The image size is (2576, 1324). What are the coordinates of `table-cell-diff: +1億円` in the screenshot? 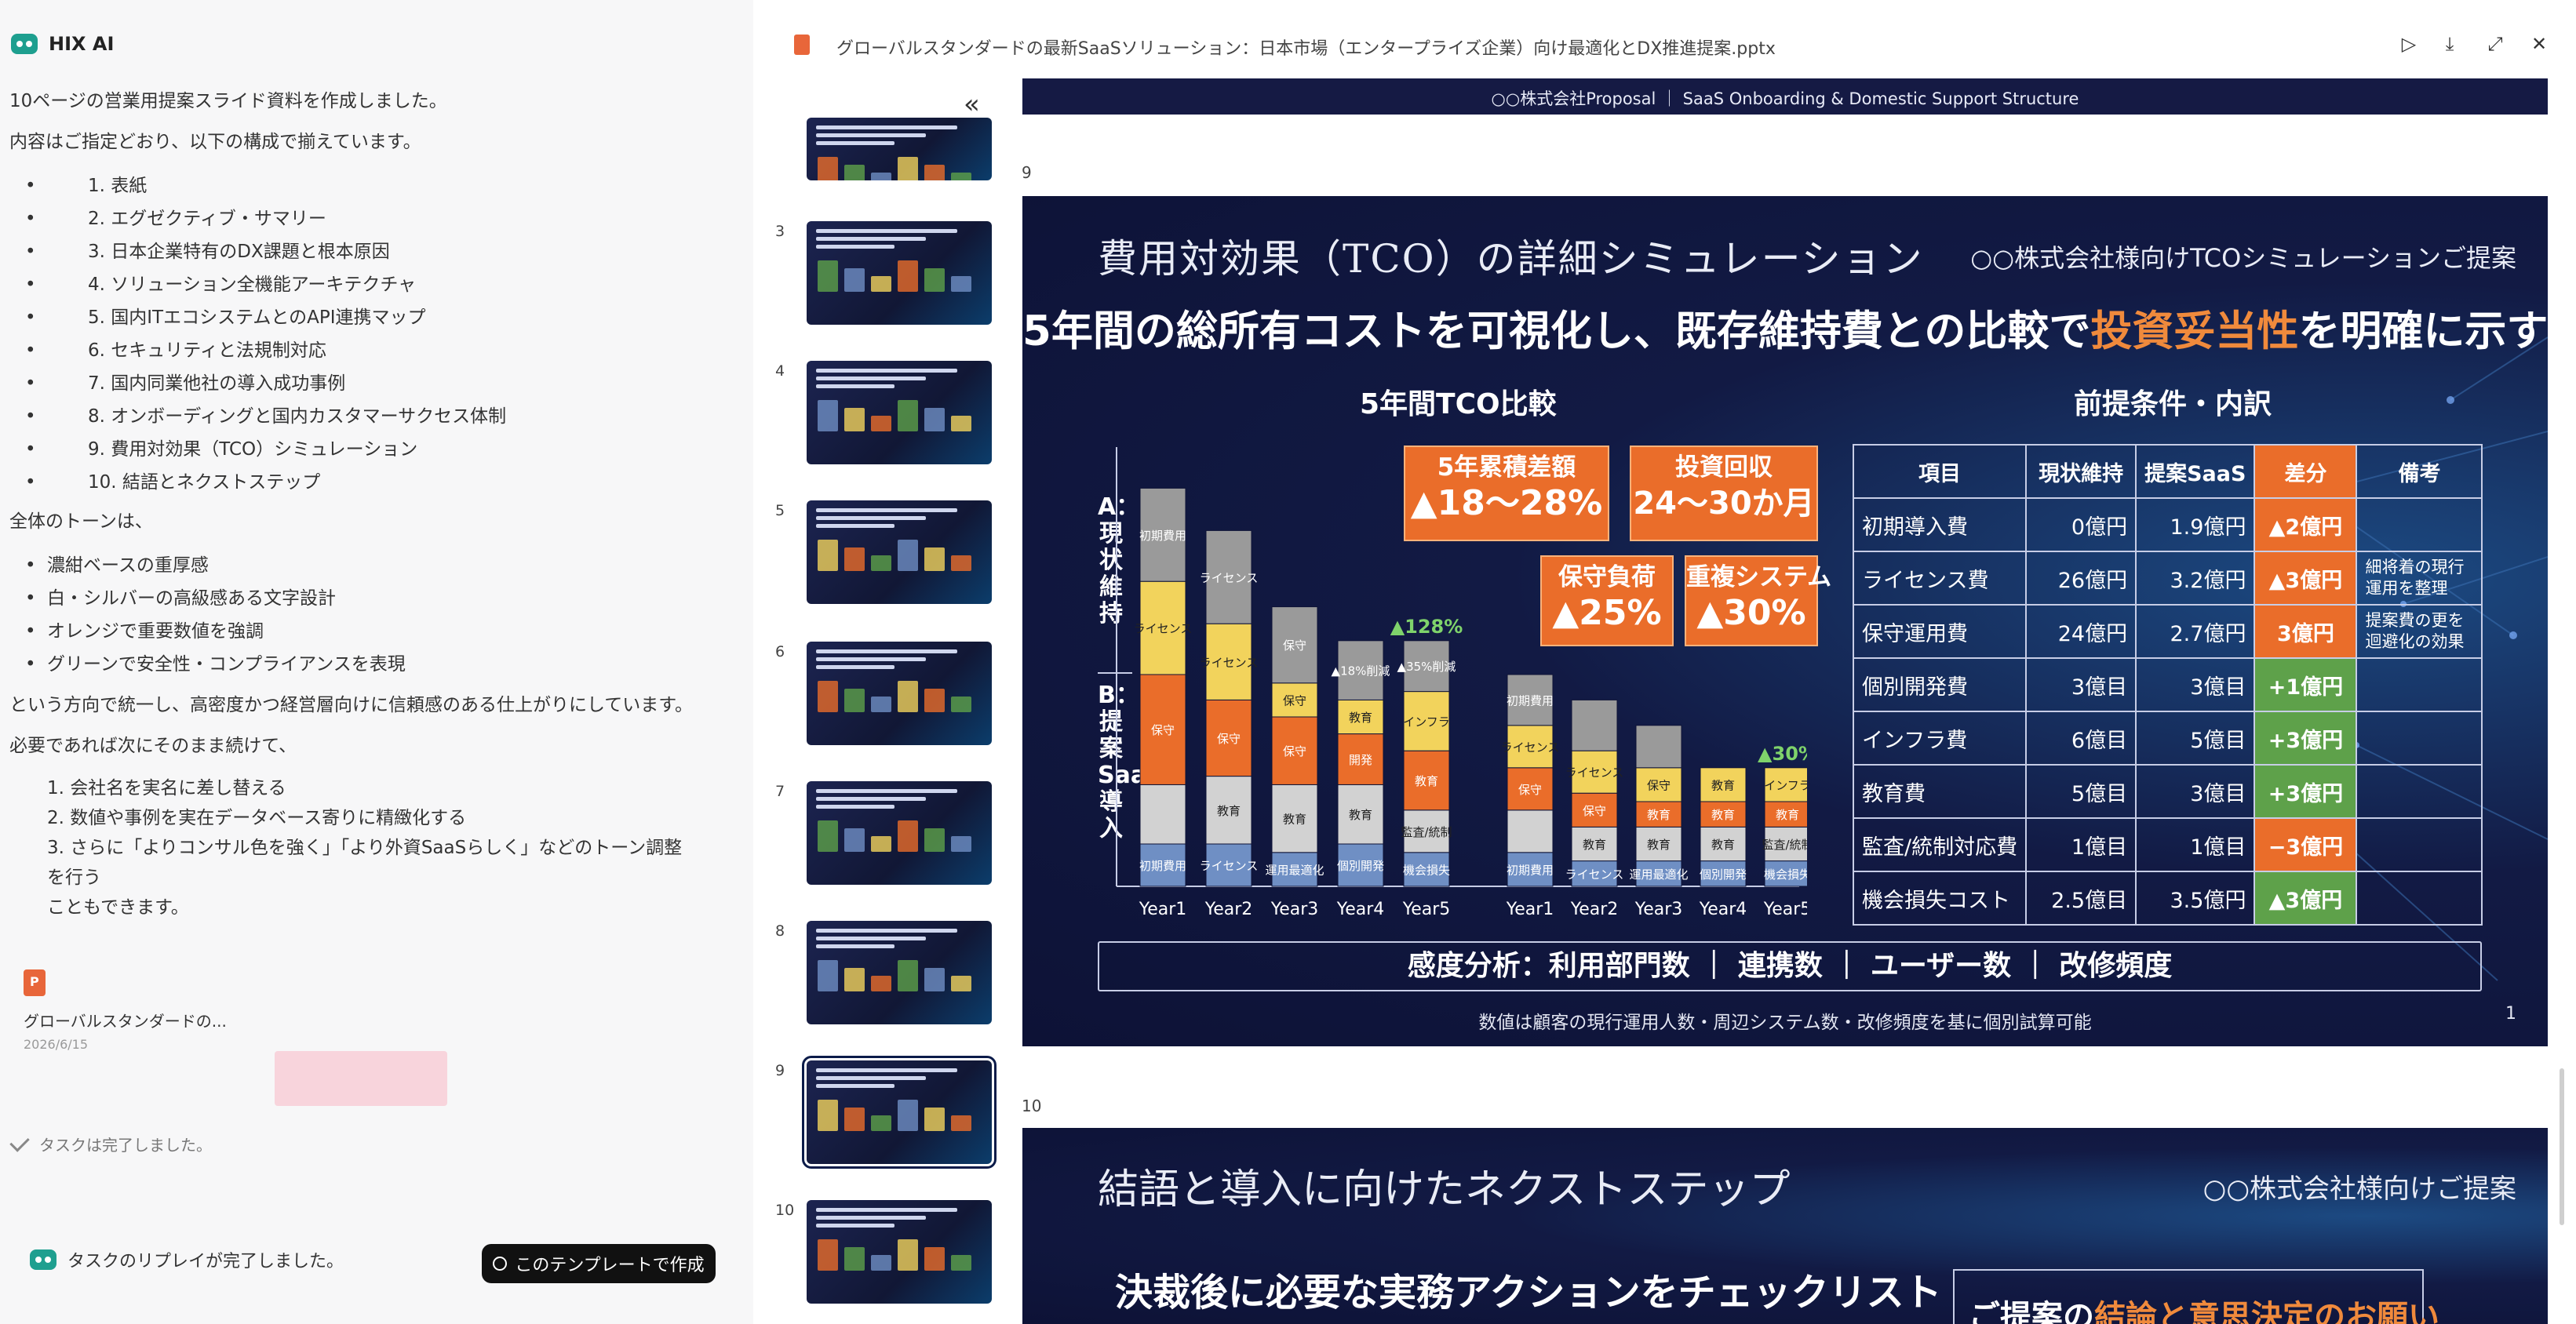 It's located at (2306, 684).